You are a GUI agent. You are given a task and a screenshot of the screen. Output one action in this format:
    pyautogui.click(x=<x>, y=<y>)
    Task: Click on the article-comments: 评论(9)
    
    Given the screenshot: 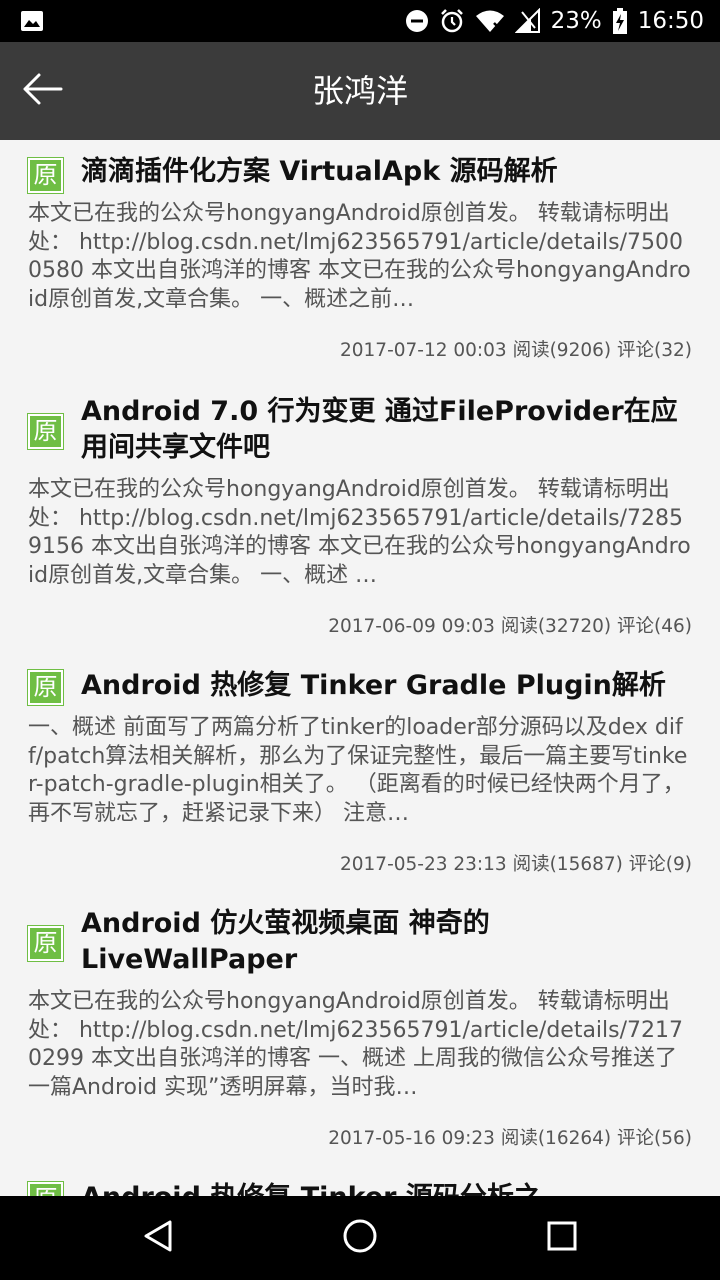 What is the action you would take?
    pyautogui.click(x=660, y=864)
    